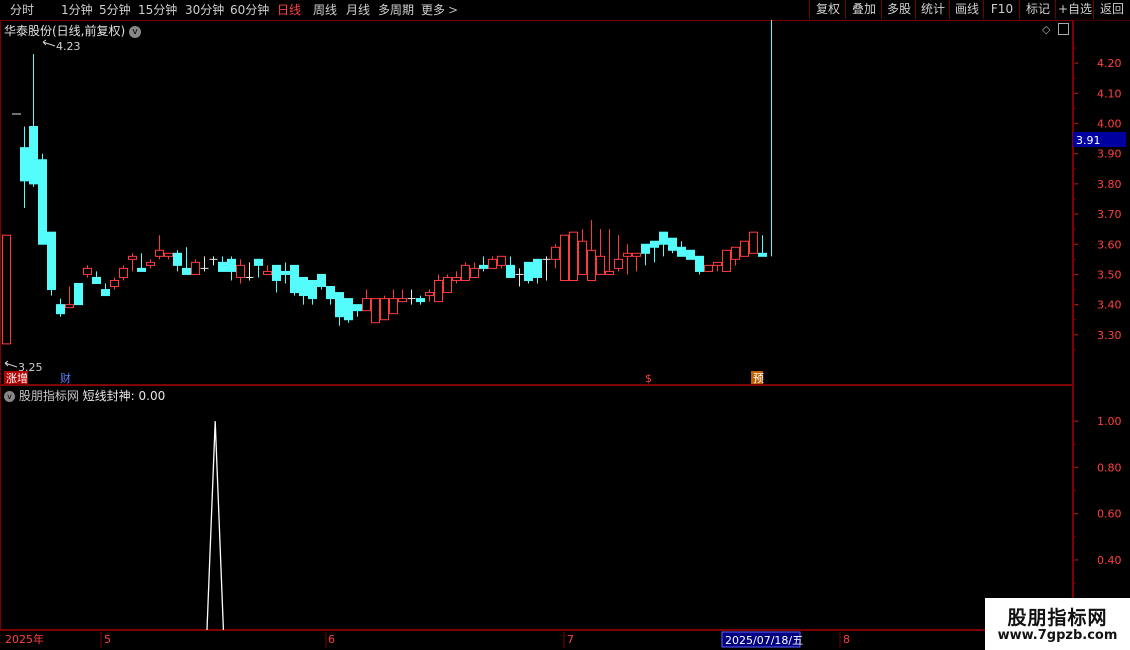 Image resolution: width=1130 pixels, height=650 pixels. I want to click on window-layout-icon, so click(1063, 29).